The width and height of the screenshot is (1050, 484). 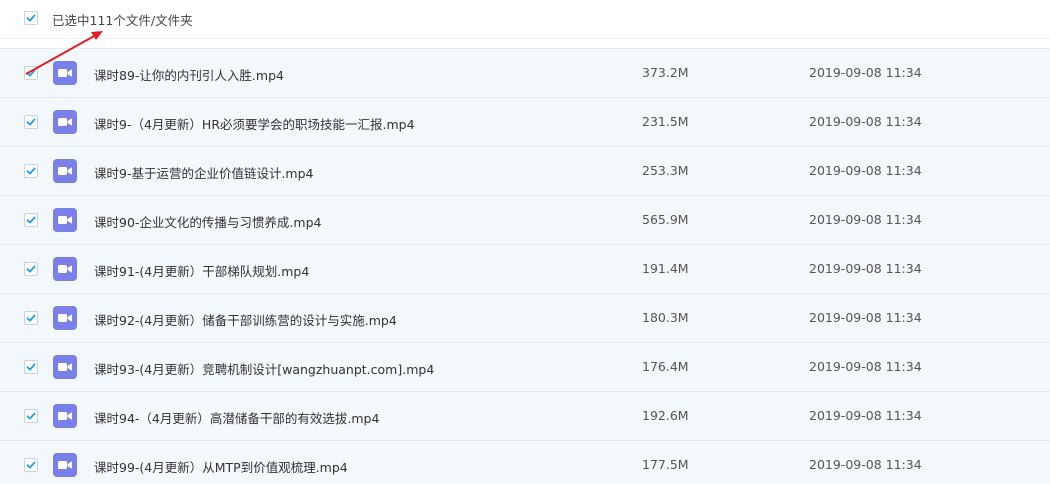 I want to click on file-name: 课时94-（4月更新）高潜储备干部的有效选拔.mp4, so click(x=236, y=417).